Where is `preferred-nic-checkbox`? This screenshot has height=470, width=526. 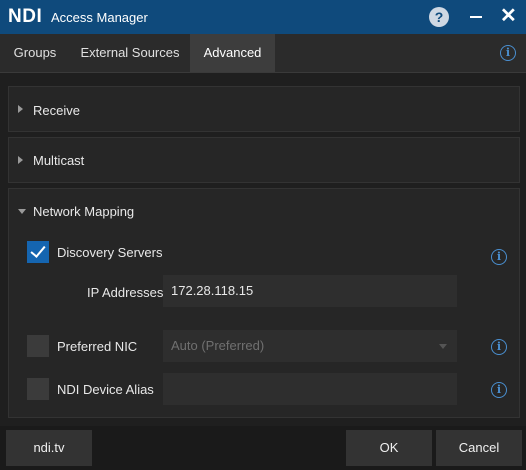
preferred-nic-checkbox is located at coordinates (38, 346).